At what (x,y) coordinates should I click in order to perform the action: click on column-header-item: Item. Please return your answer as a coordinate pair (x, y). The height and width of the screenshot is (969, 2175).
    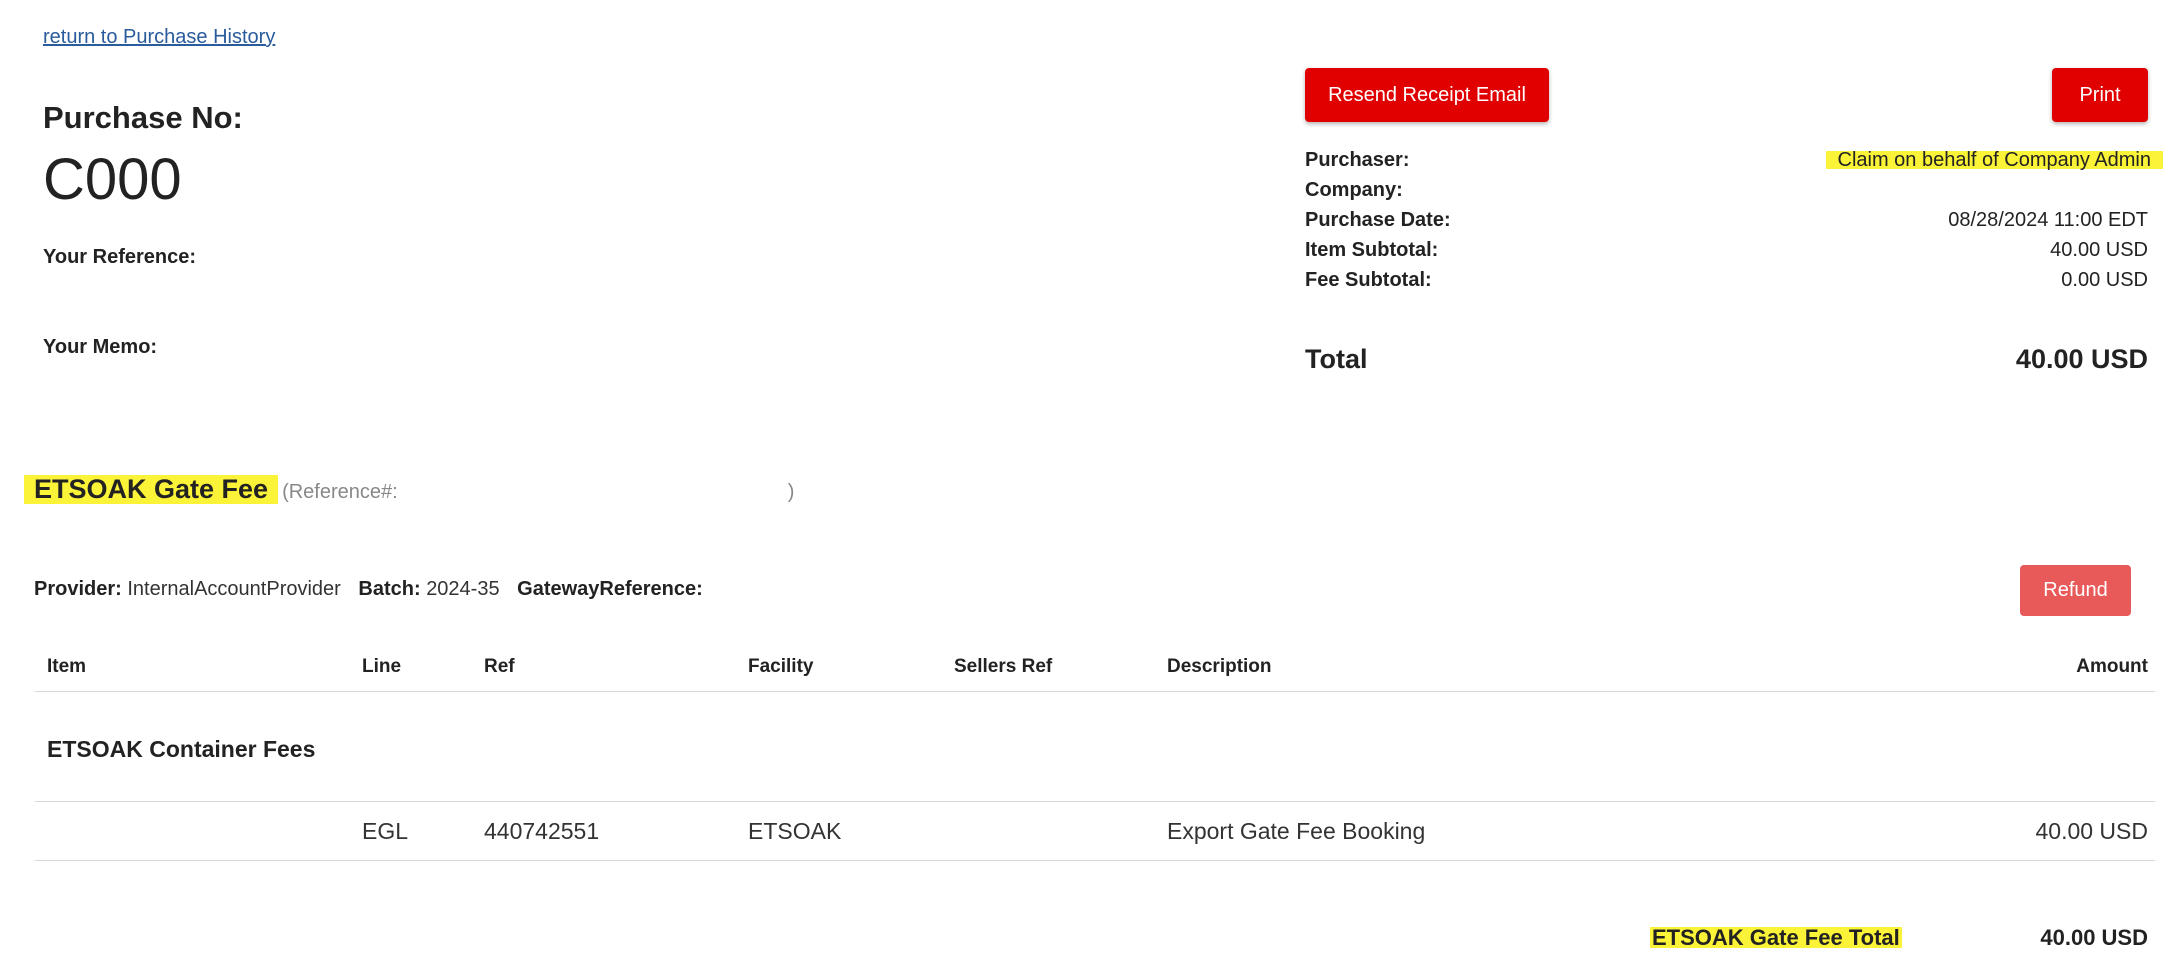
    Looking at the image, I should click on (67, 666).